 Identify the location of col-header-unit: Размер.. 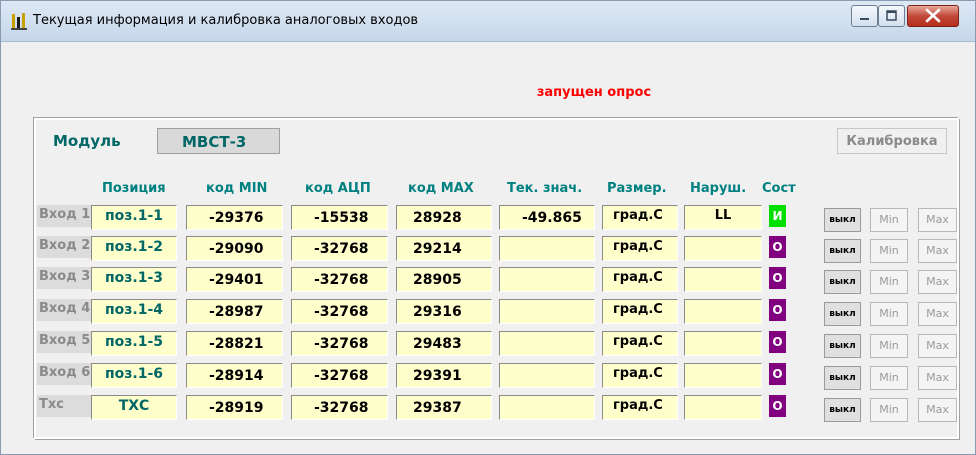
(637, 188).